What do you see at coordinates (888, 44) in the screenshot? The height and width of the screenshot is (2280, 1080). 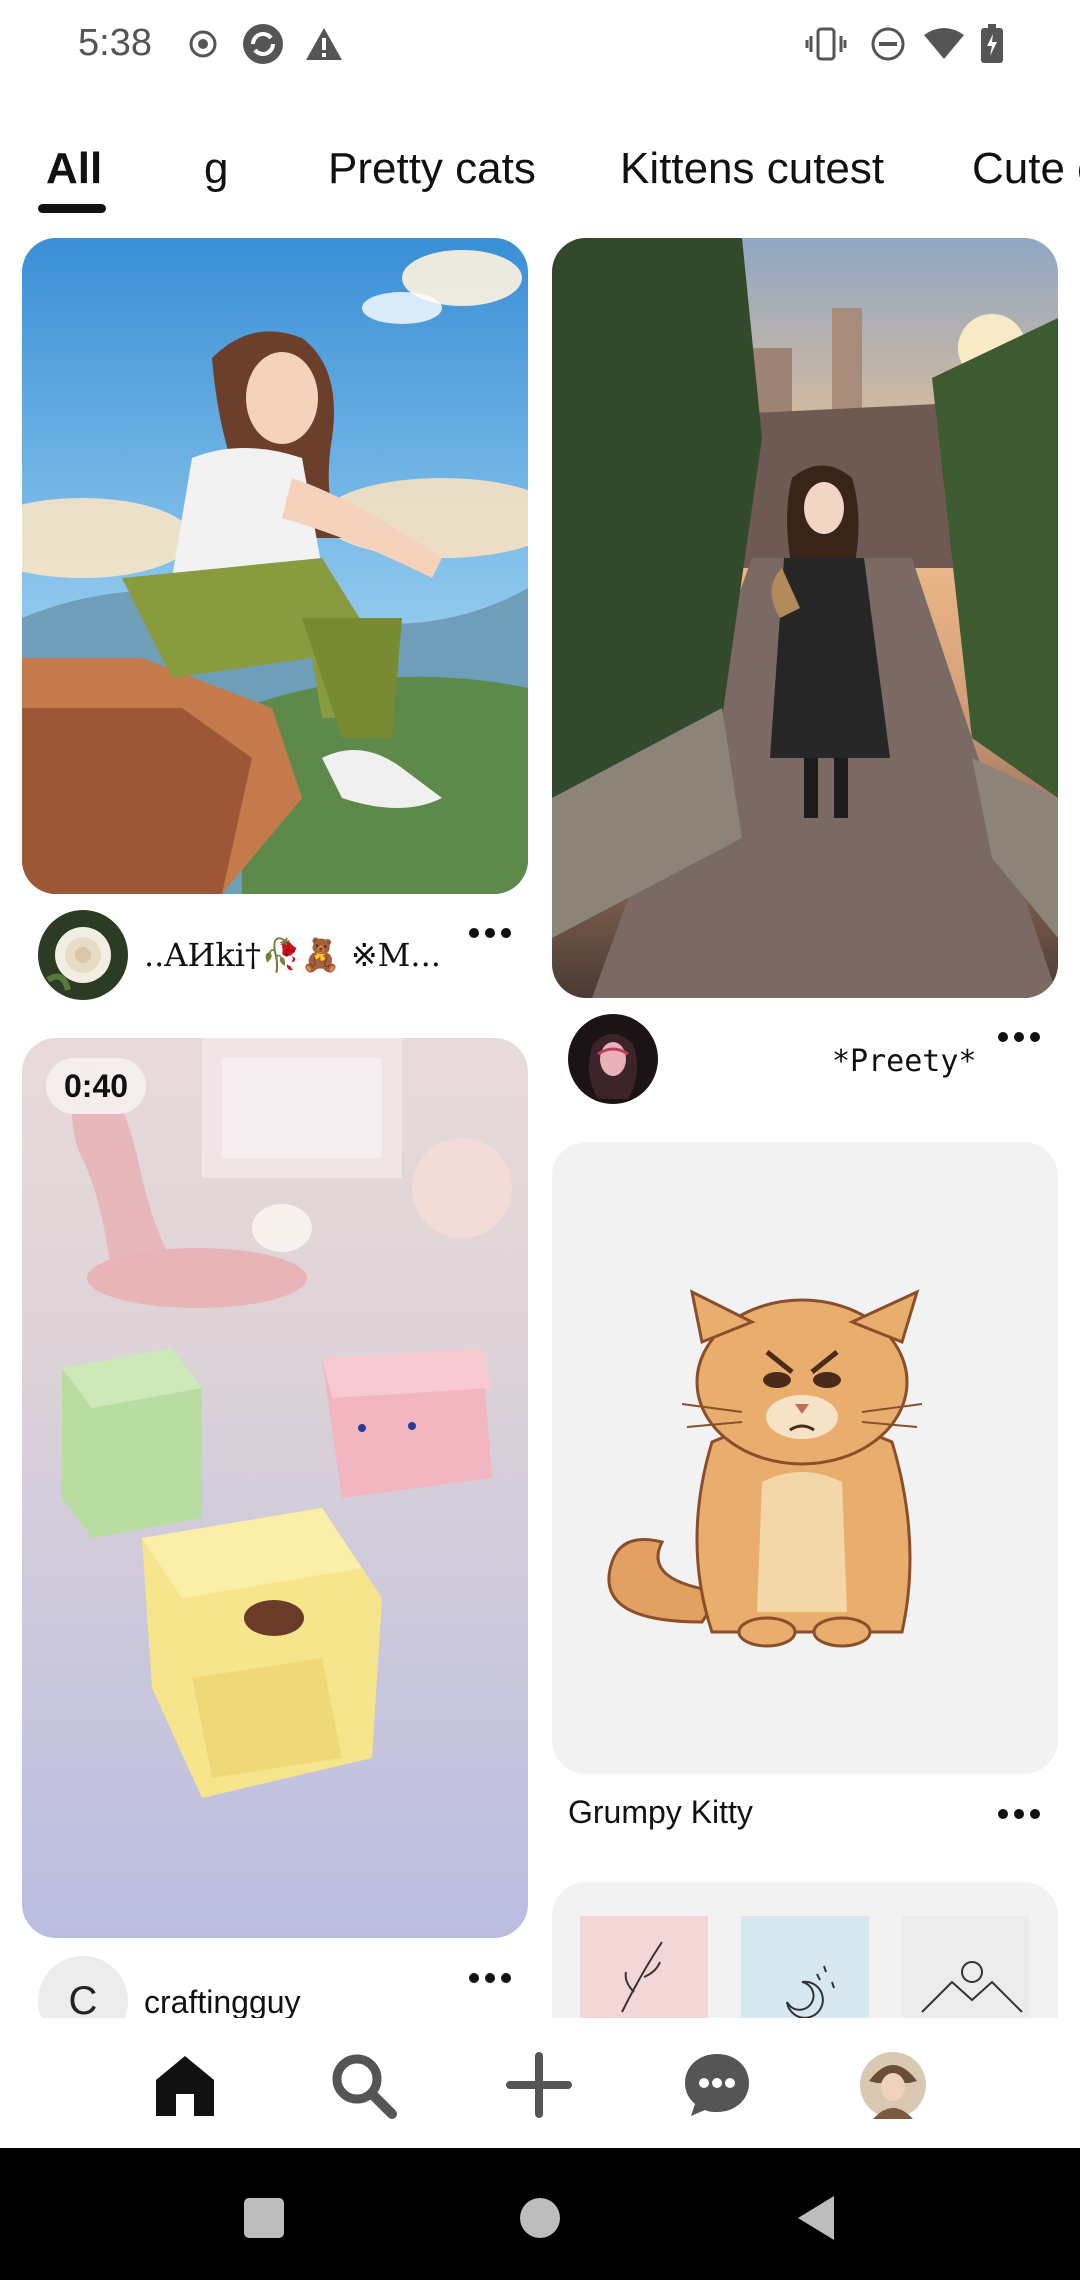 I see `do-not-disturb-icon` at bounding box center [888, 44].